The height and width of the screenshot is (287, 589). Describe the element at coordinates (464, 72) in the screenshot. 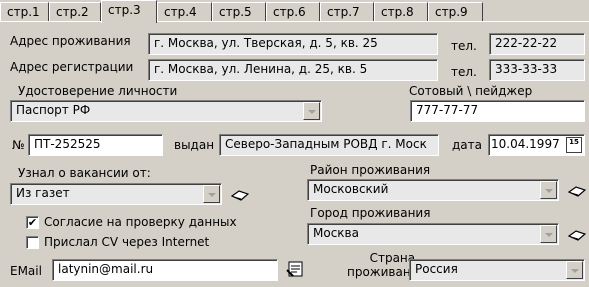

I see `phone-label-2: тел.` at that location.